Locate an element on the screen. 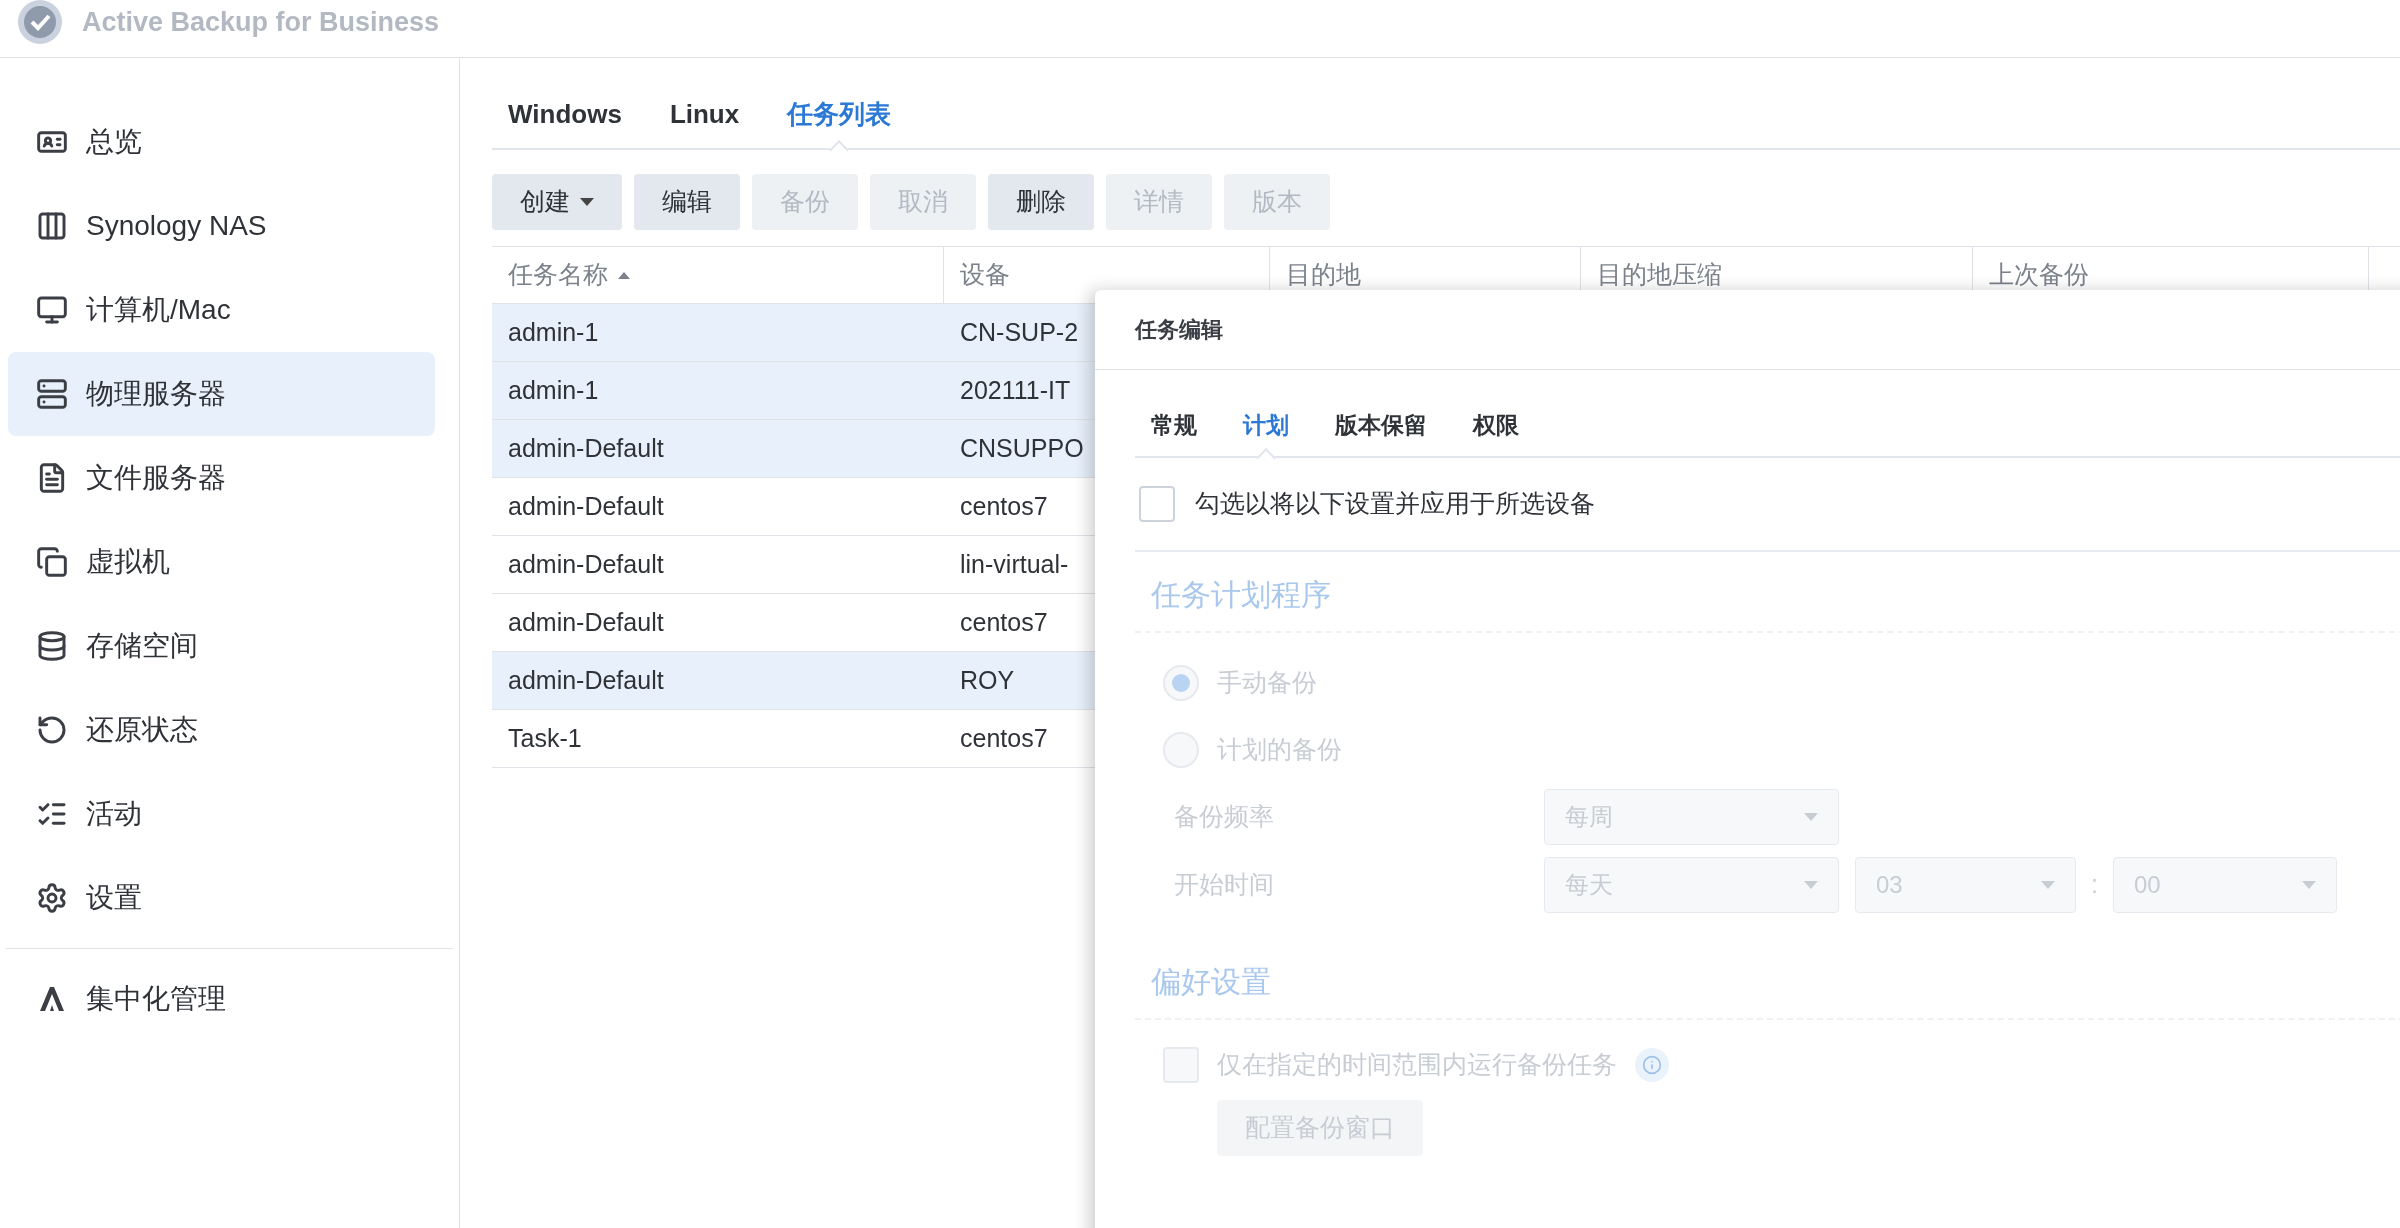  sidebar-item: 物理服务器 is located at coordinates (221, 394).